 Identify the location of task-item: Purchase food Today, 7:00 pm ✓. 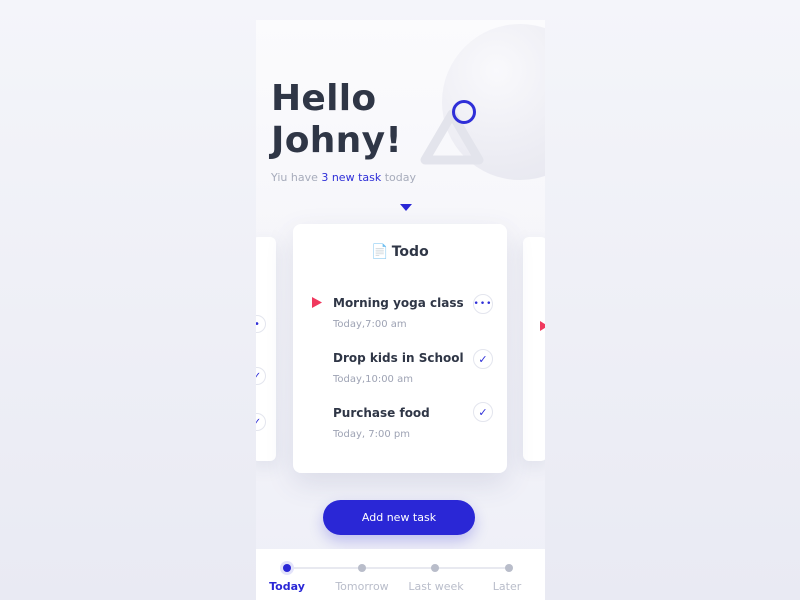
(400, 429).